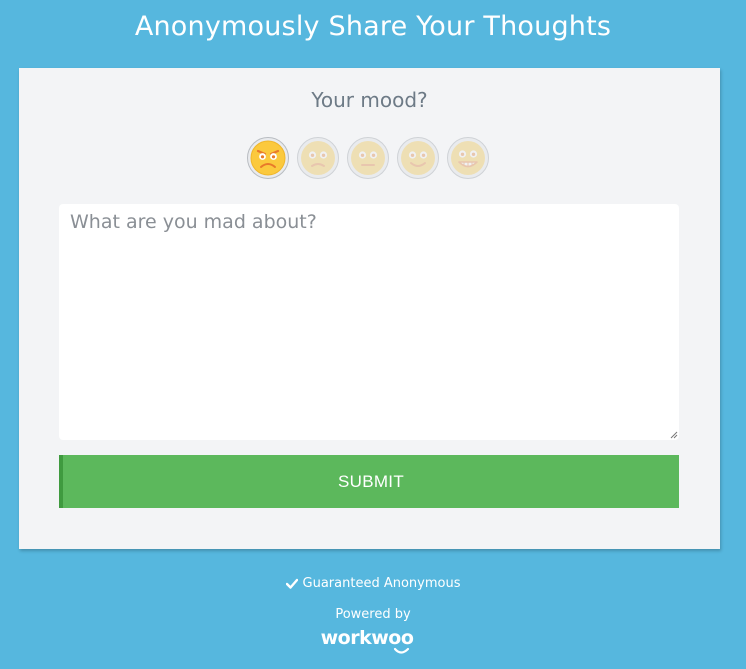  I want to click on checkmark-icon, so click(291, 583).